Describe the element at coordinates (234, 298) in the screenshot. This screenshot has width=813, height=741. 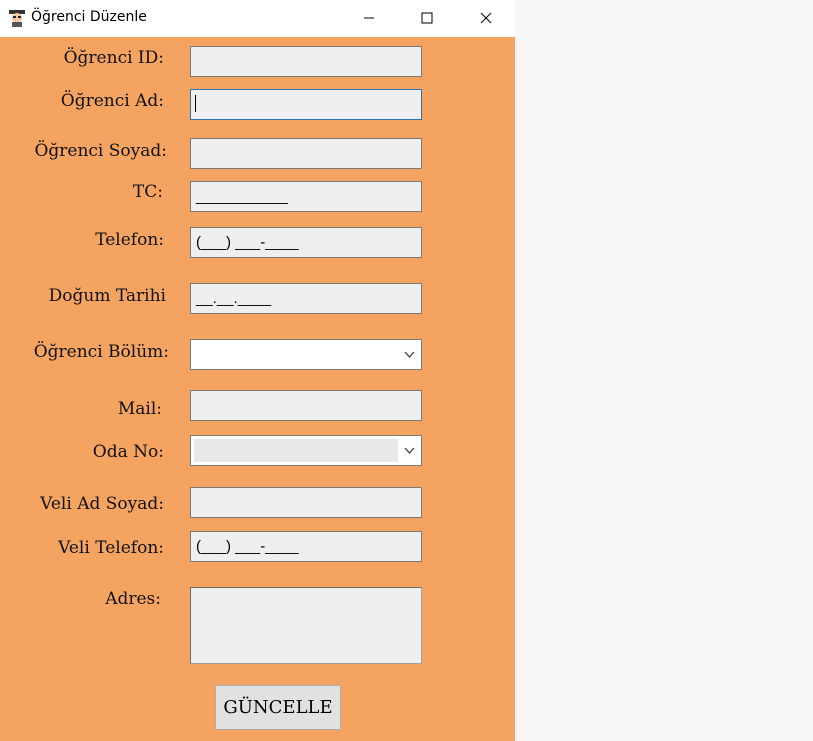
I see `birth-date-mask: __.__.____` at that location.